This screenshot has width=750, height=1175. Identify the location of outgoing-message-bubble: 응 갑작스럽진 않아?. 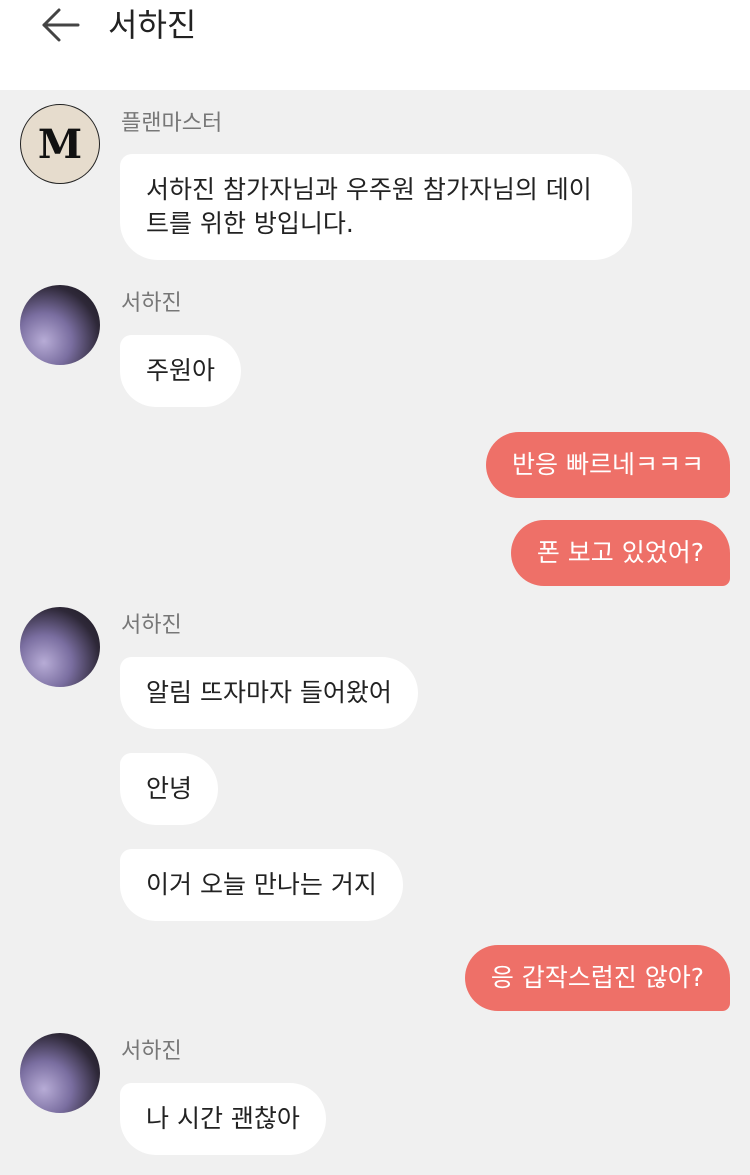
(597, 978).